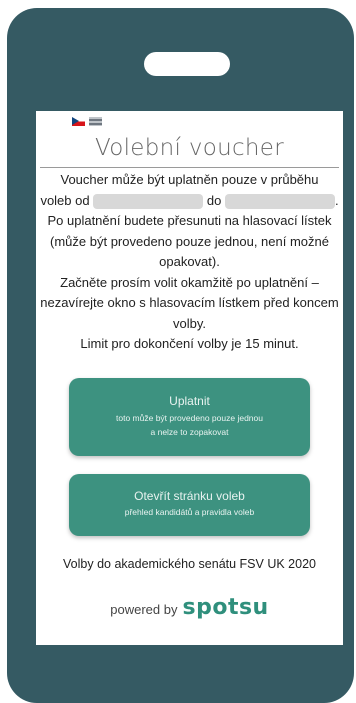 The height and width of the screenshot is (703, 356). What do you see at coordinates (189, 432) in the screenshot?
I see `redeem-button-subtext-2: a nelze to zopakovat` at bounding box center [189, 432].